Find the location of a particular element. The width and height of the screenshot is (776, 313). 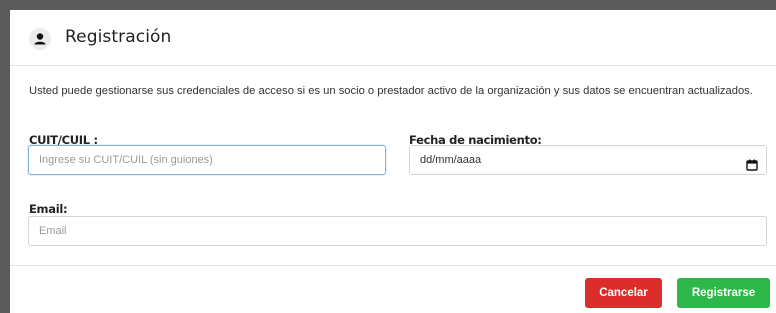

email-label: Email: is located at coordinates (48, 209).